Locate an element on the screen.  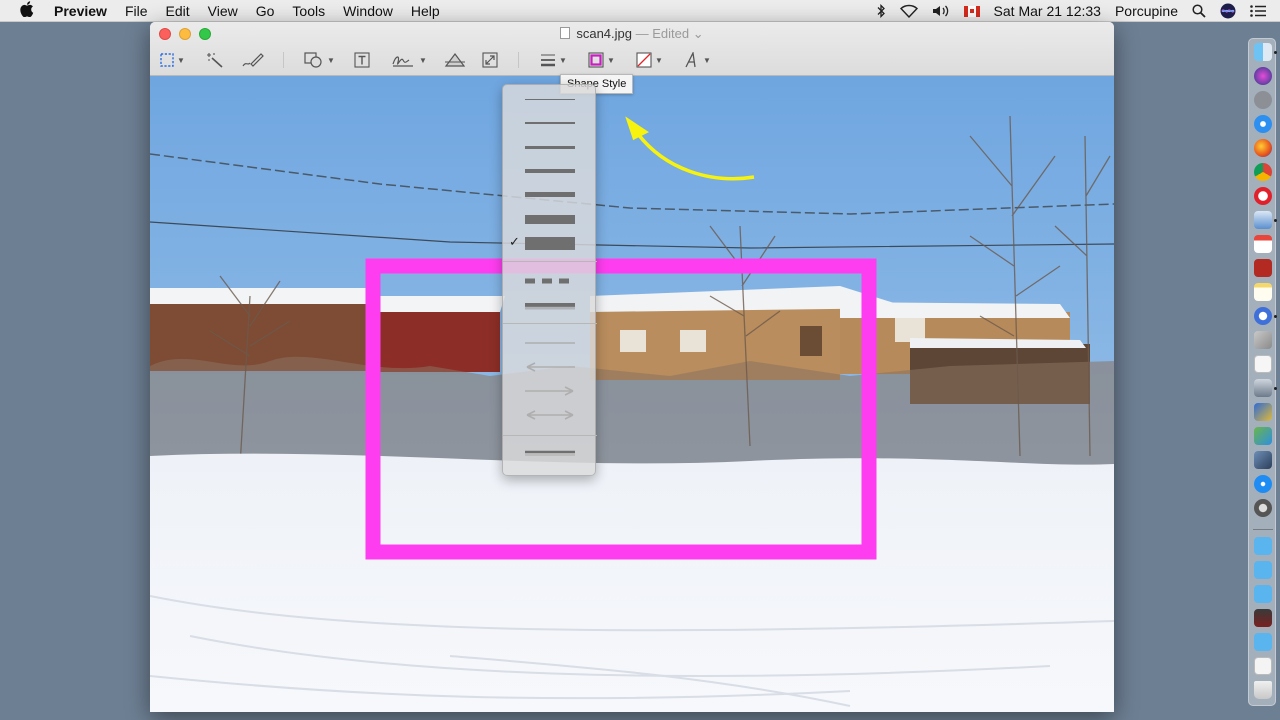
text-box-icon is located at coordinates (362, 60).